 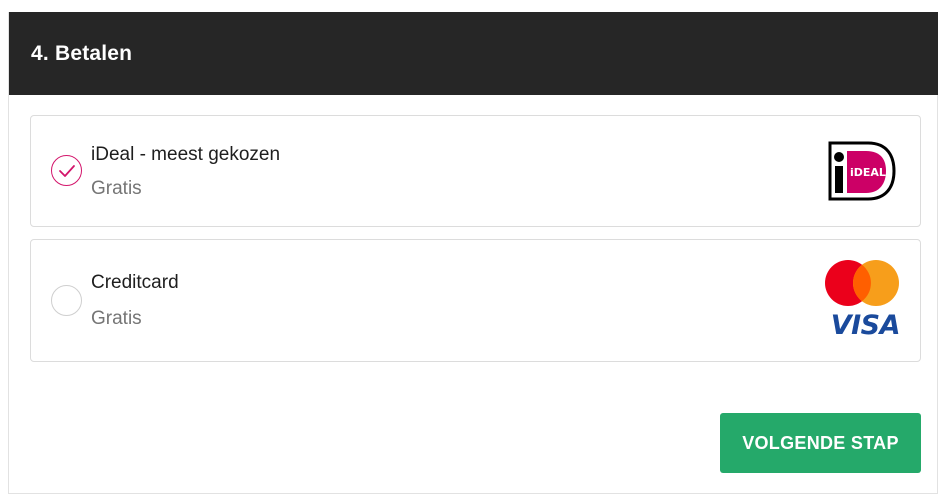 I want to click on next-step-button: VOLGENDE STAP, so click(x=820, y=443).